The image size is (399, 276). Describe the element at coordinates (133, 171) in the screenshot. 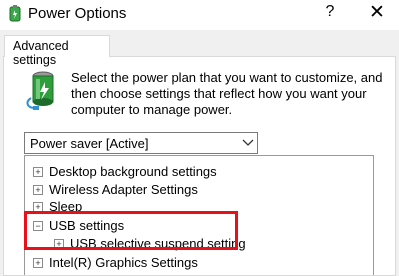

I see `tree-item-label: Desktop background settings` at that location.